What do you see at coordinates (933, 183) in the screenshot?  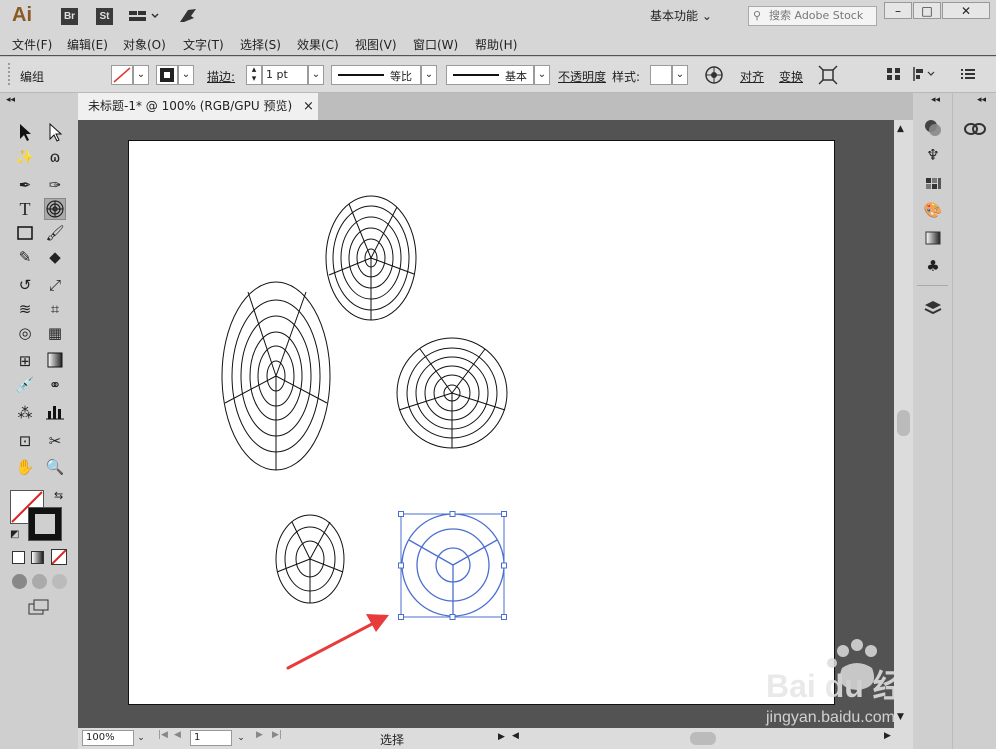 I see `swatches-panel-icon` at bounding box center [933, 183].